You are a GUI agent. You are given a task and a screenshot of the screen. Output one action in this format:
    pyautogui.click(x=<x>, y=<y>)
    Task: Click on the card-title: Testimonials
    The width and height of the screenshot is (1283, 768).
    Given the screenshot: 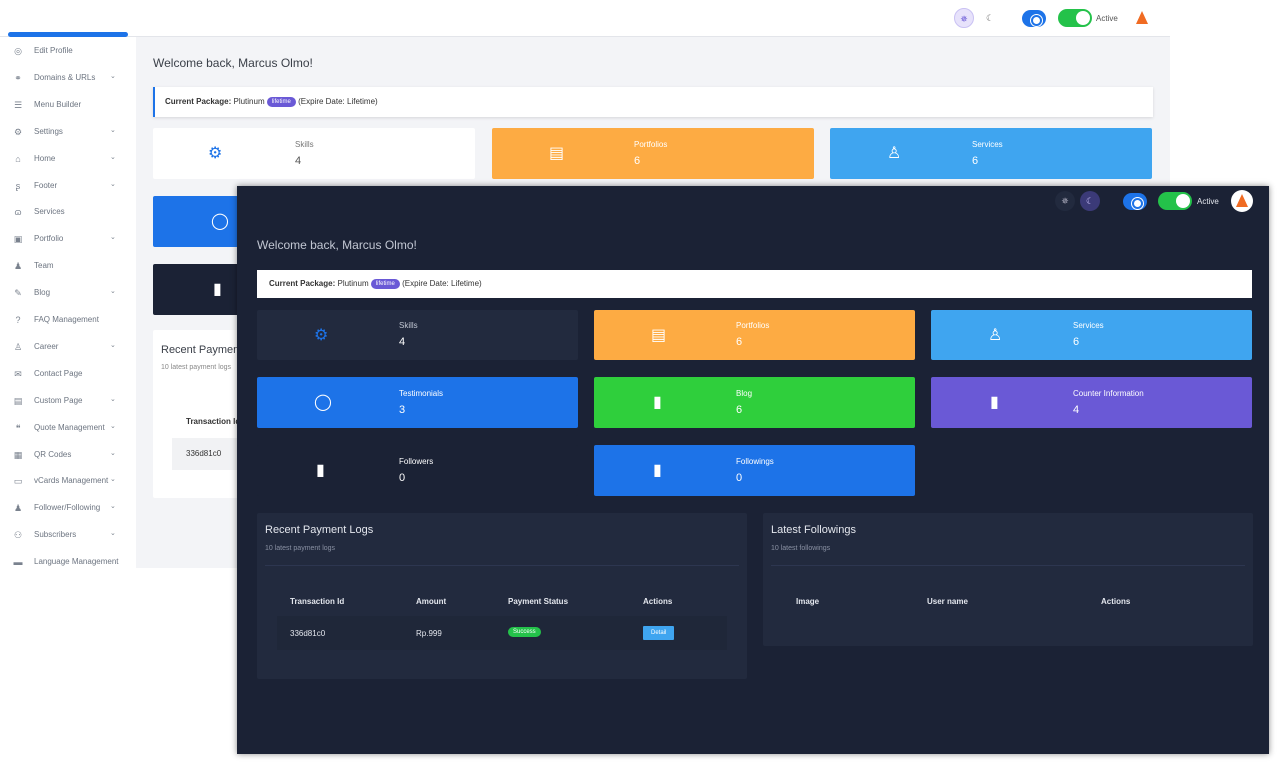 What is the action you would take?
    pyautogui.click(x=421, y=393)
    